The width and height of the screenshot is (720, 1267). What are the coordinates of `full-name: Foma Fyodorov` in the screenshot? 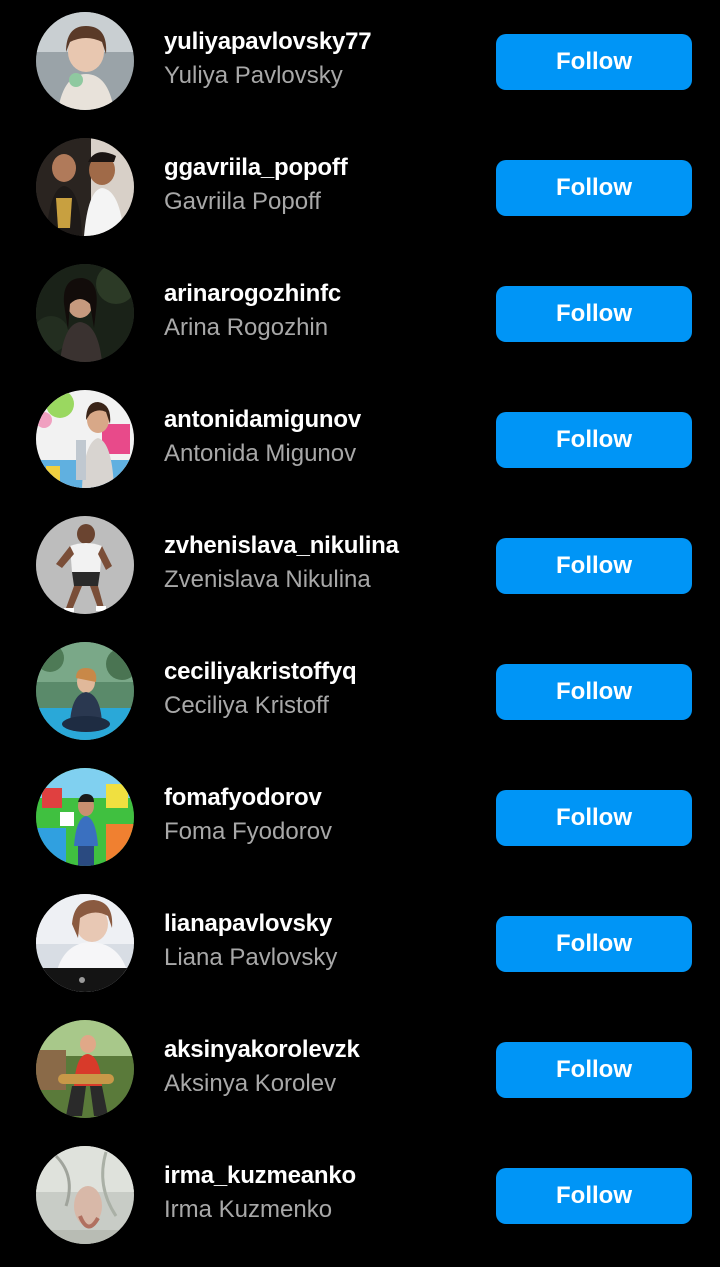 It's located at (248, 831).